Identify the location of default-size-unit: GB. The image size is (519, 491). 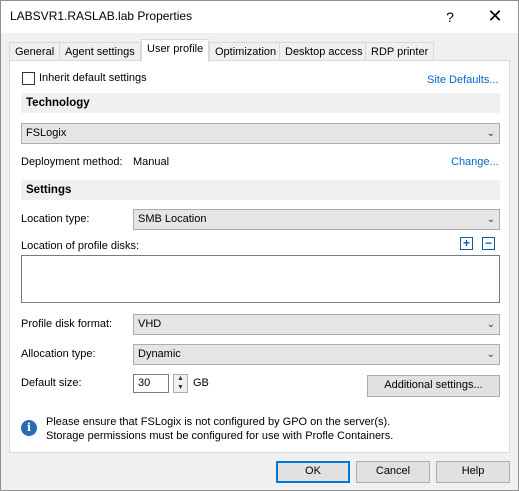
(201, 383).